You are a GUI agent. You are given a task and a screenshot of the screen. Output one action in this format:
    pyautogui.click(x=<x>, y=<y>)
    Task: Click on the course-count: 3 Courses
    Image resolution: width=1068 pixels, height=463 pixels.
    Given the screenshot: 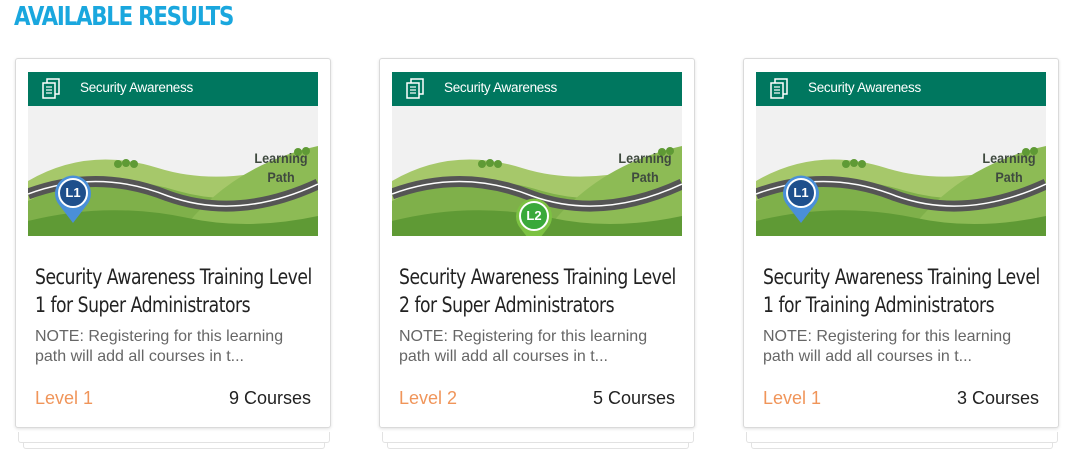 What is the action you would take?
    pyautogui.click(x=997, y=398)
    